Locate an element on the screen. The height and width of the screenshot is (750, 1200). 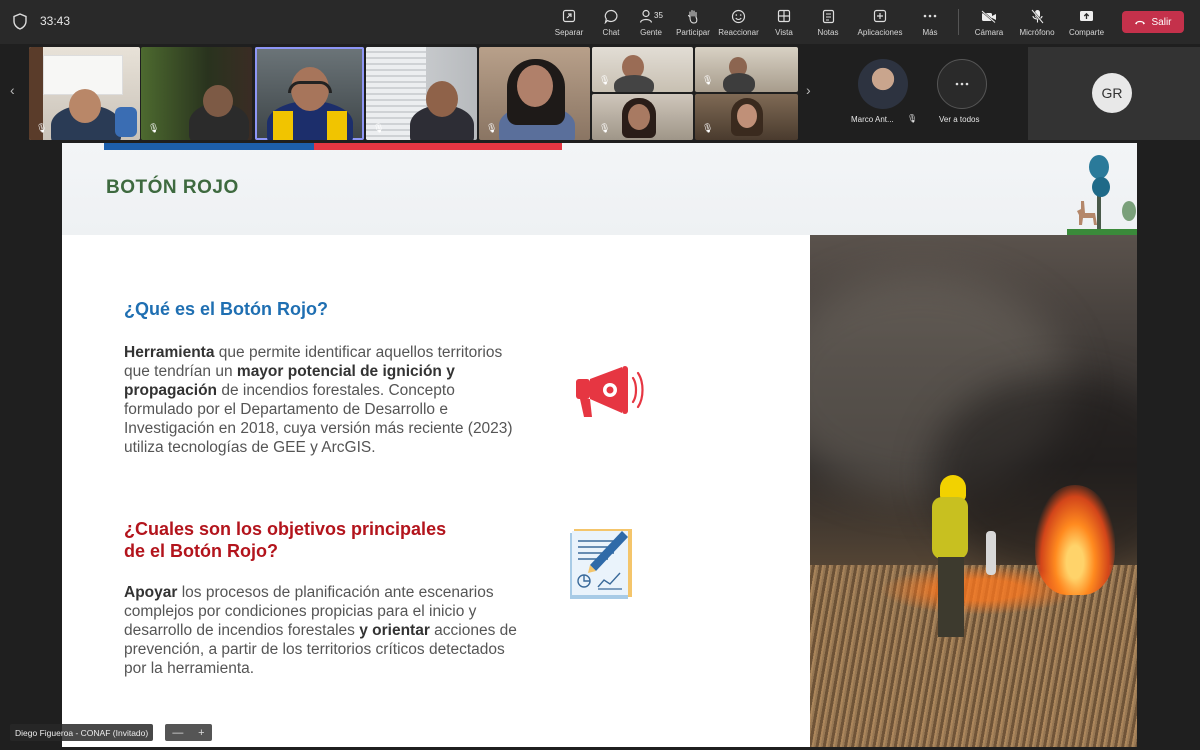
header-bar-red is located at coordinates (438, 146).